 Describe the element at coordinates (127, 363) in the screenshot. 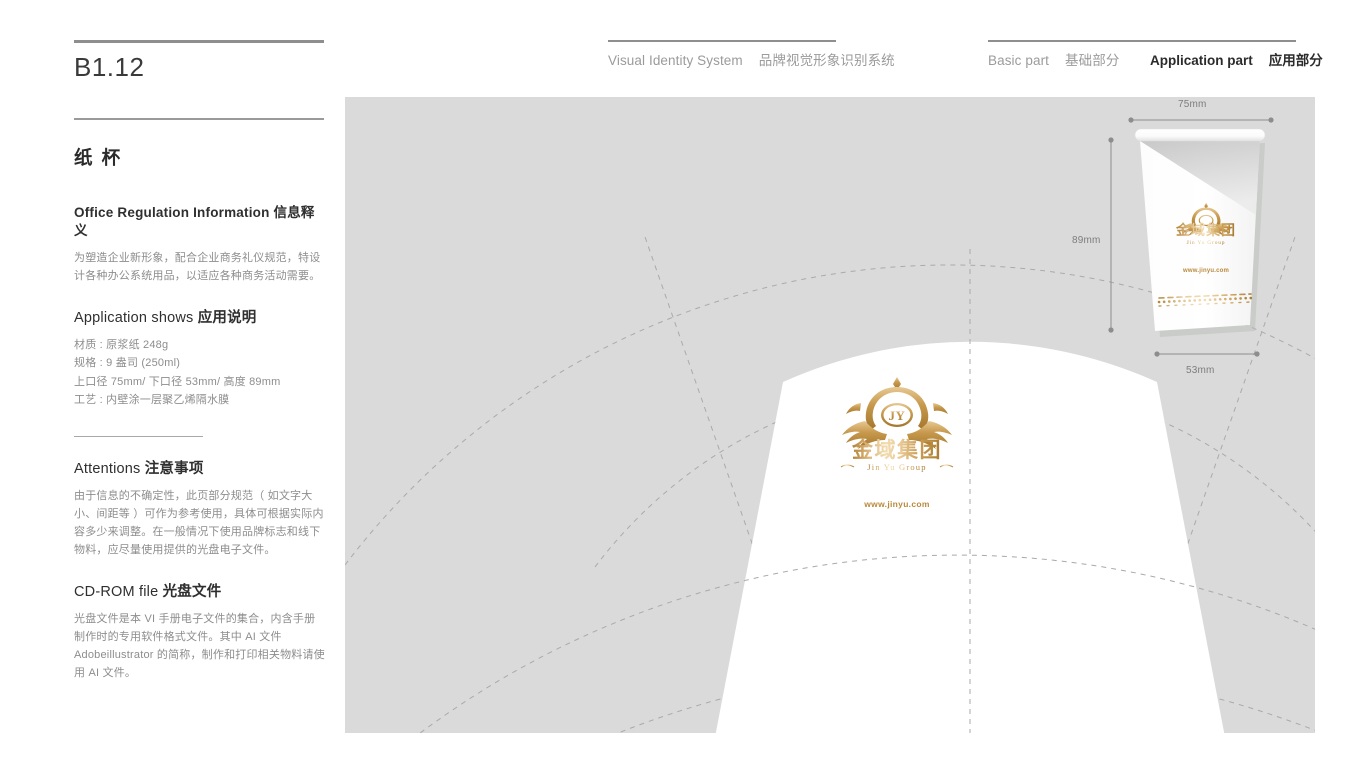

I see `spec-size: 规格 : 9 盎司 (250ml)` at that location.